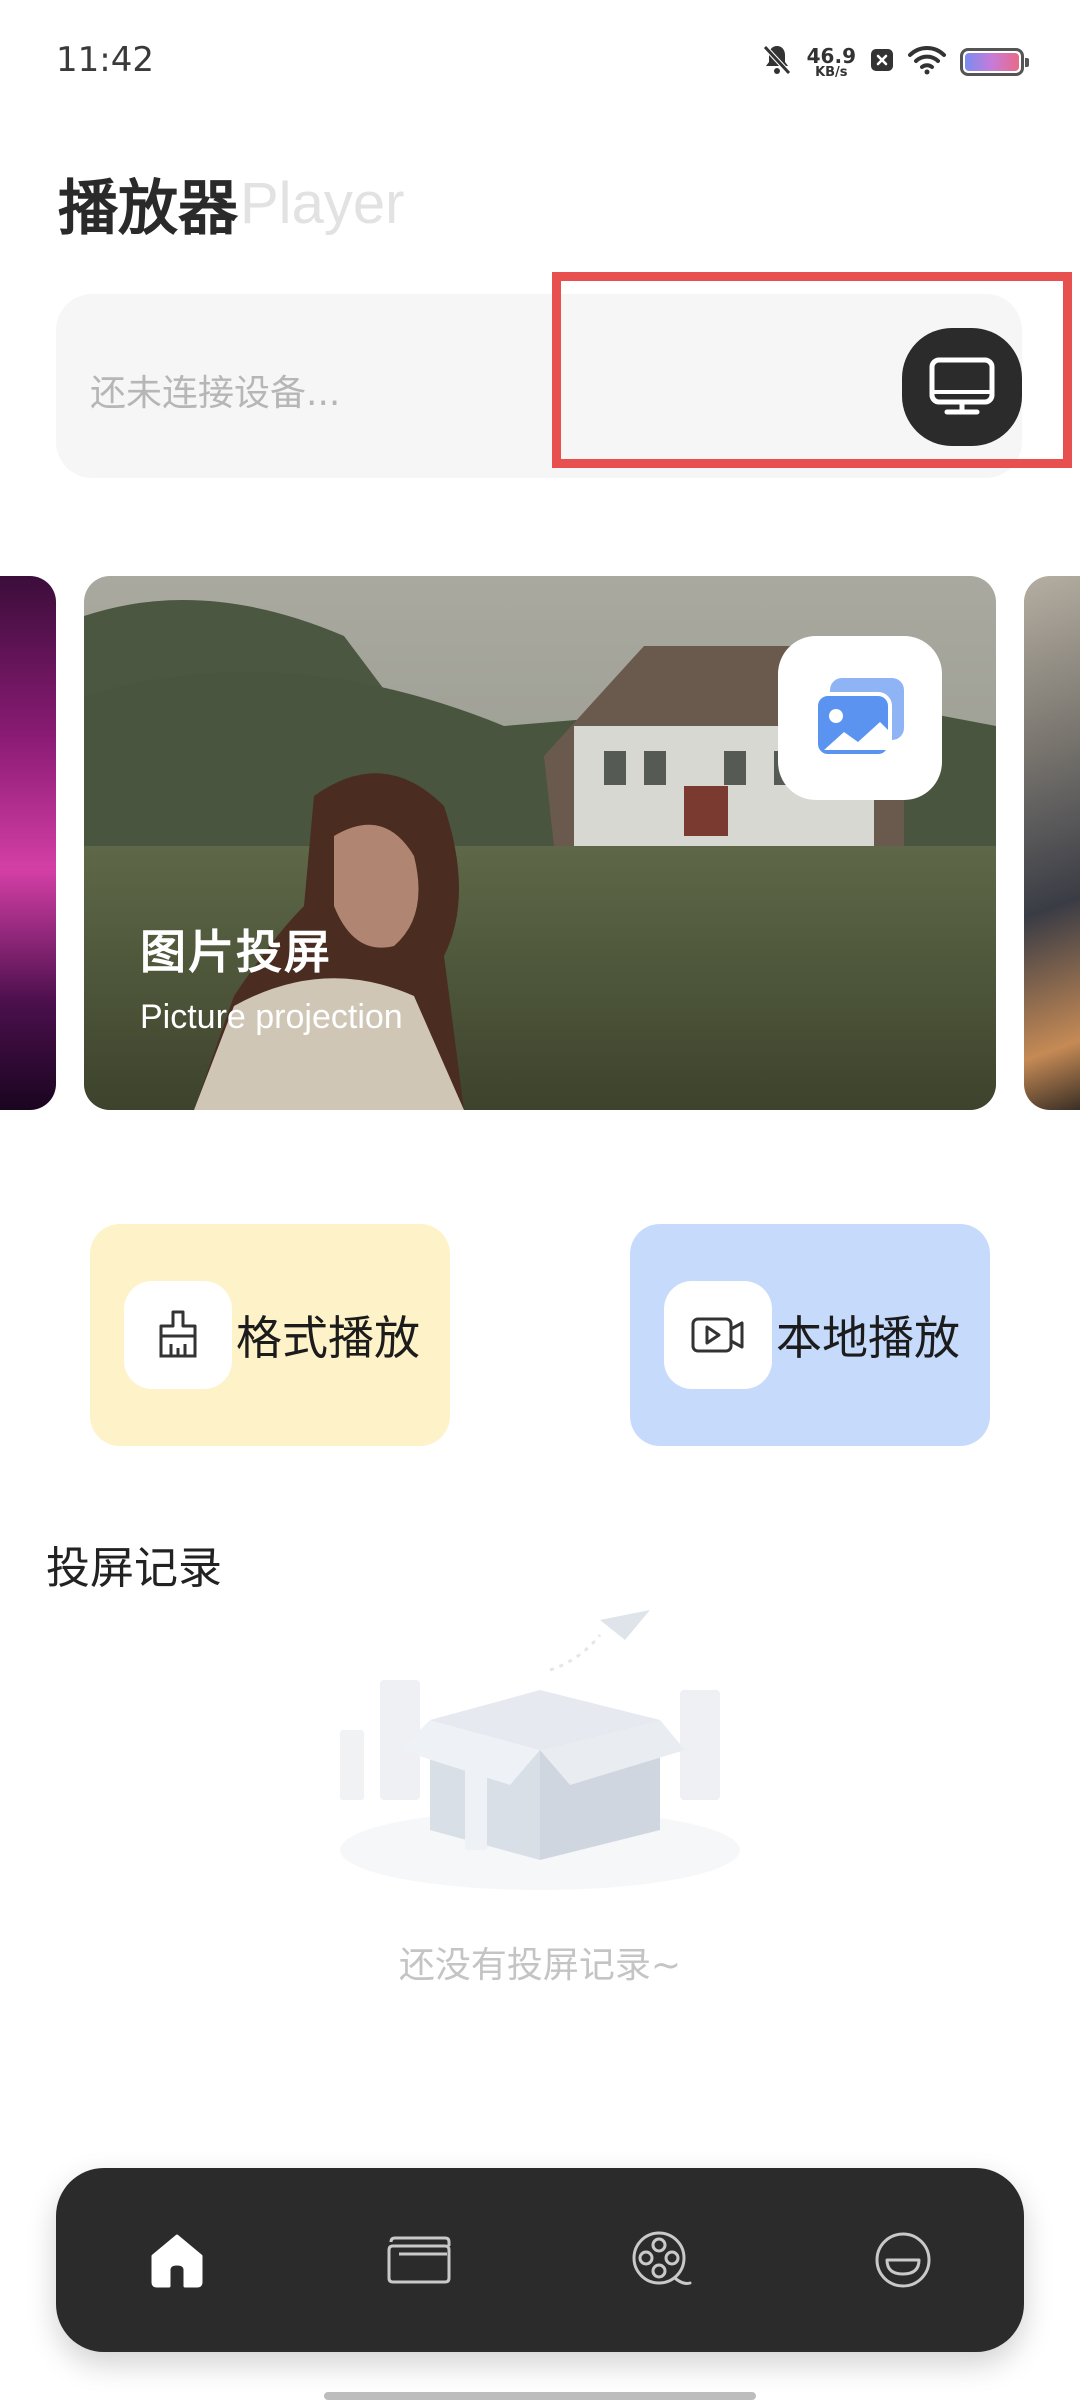 The height and width of the screenshot is (2408, 1080). I want to click on format-play-label: 格式播放, so click(328, 1338).